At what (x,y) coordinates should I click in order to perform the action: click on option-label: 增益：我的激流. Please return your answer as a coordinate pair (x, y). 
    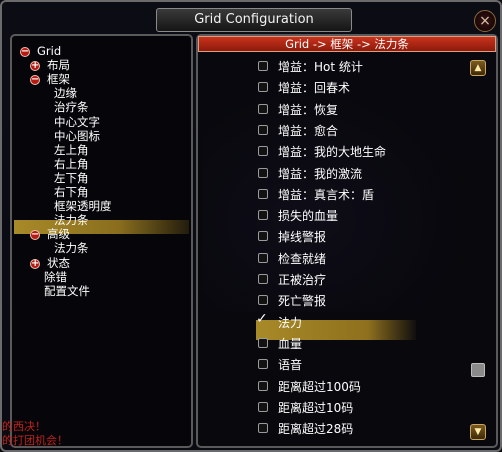
    Looking at the image, I should click on (320, 173).